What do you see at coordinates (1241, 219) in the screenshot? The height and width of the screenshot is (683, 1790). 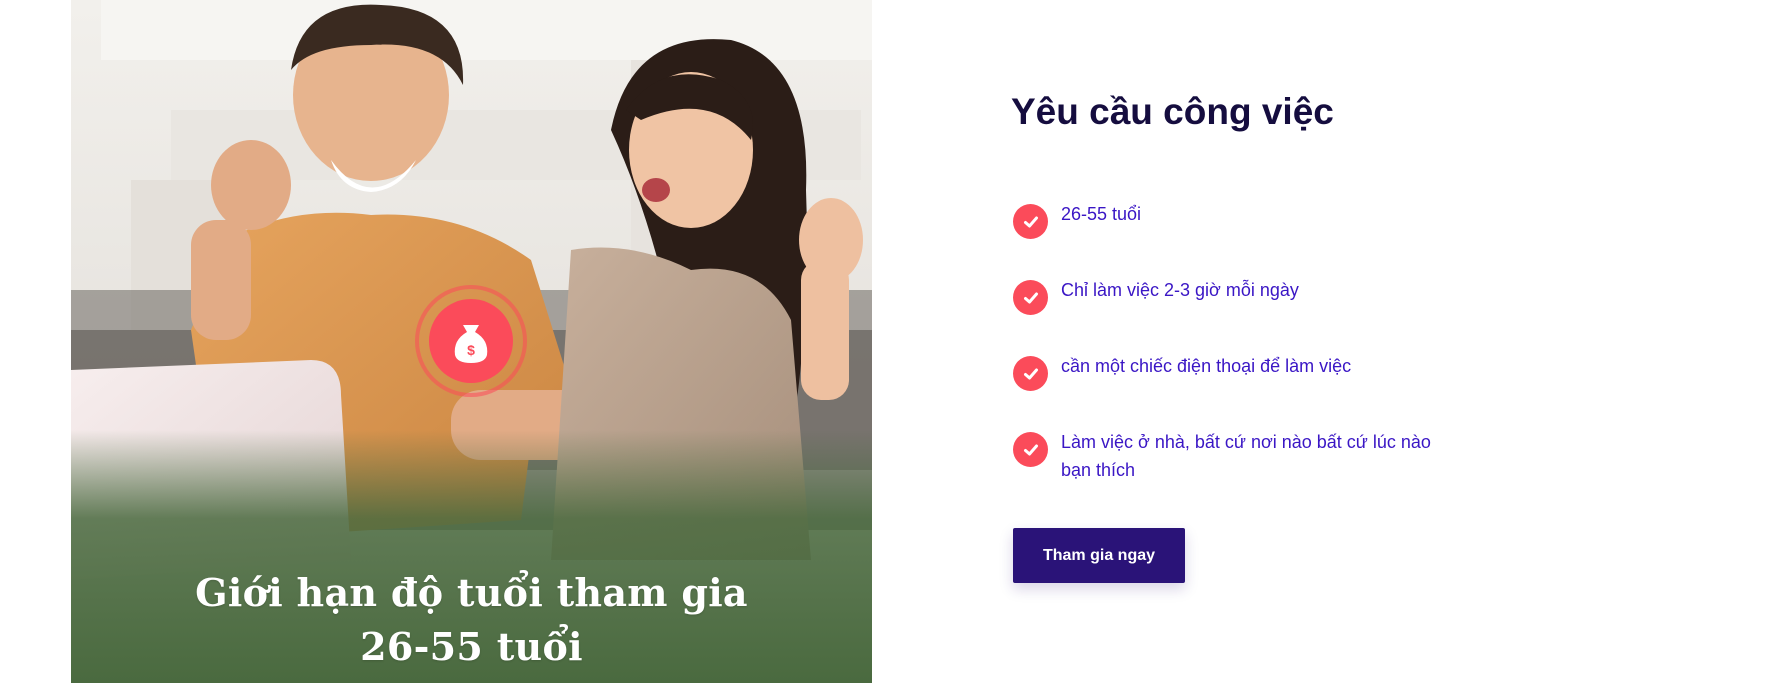 I see `requirement-item: 26-55 tuổi` at bounding box center [1241, 219].